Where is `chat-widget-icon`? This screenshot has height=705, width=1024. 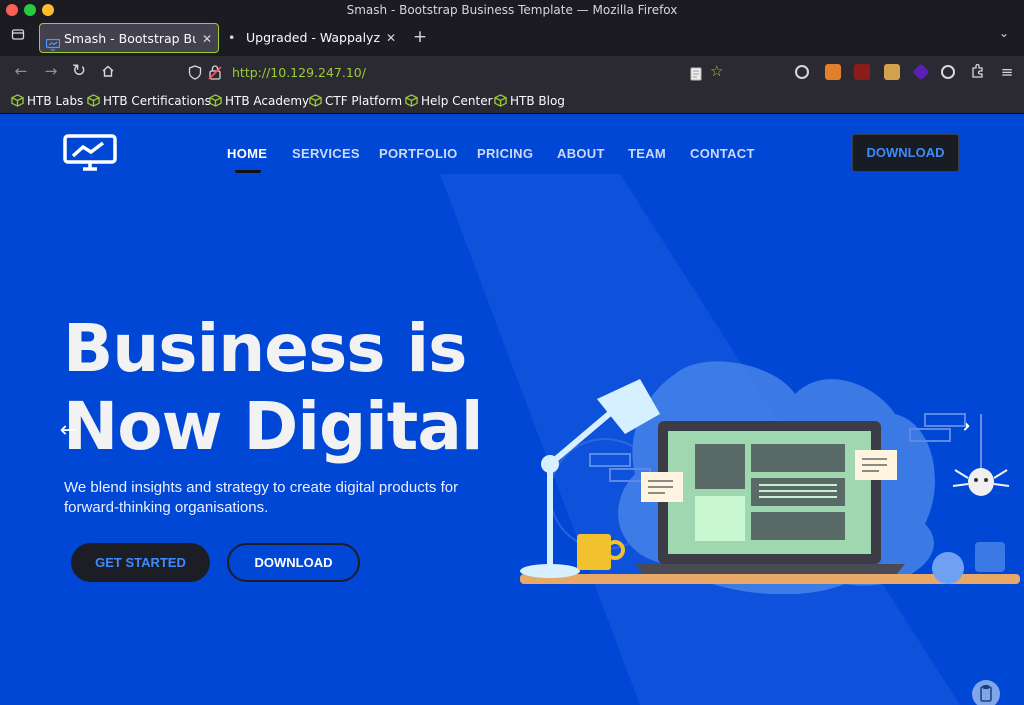
chat-widget-icon is located at coordinates (990, 557).